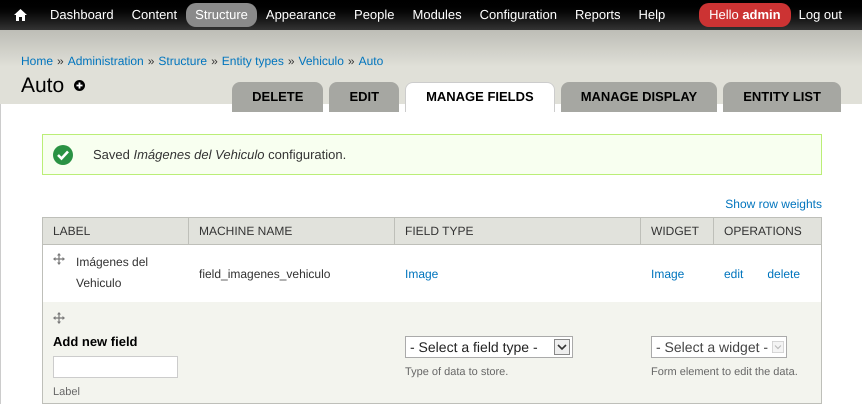 The height and width of the screenshot is (410, 862). Describe the element at coordinates (321, 61) in the screenshot. I see `breadcrumb-link: Vehiculo` at that location.